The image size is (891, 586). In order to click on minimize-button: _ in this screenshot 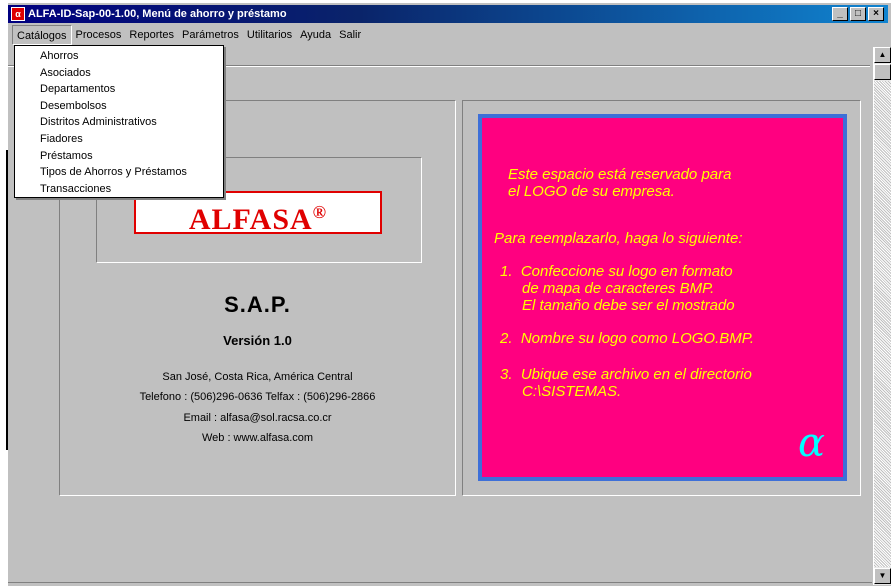, I will do `click(840, 14)`.